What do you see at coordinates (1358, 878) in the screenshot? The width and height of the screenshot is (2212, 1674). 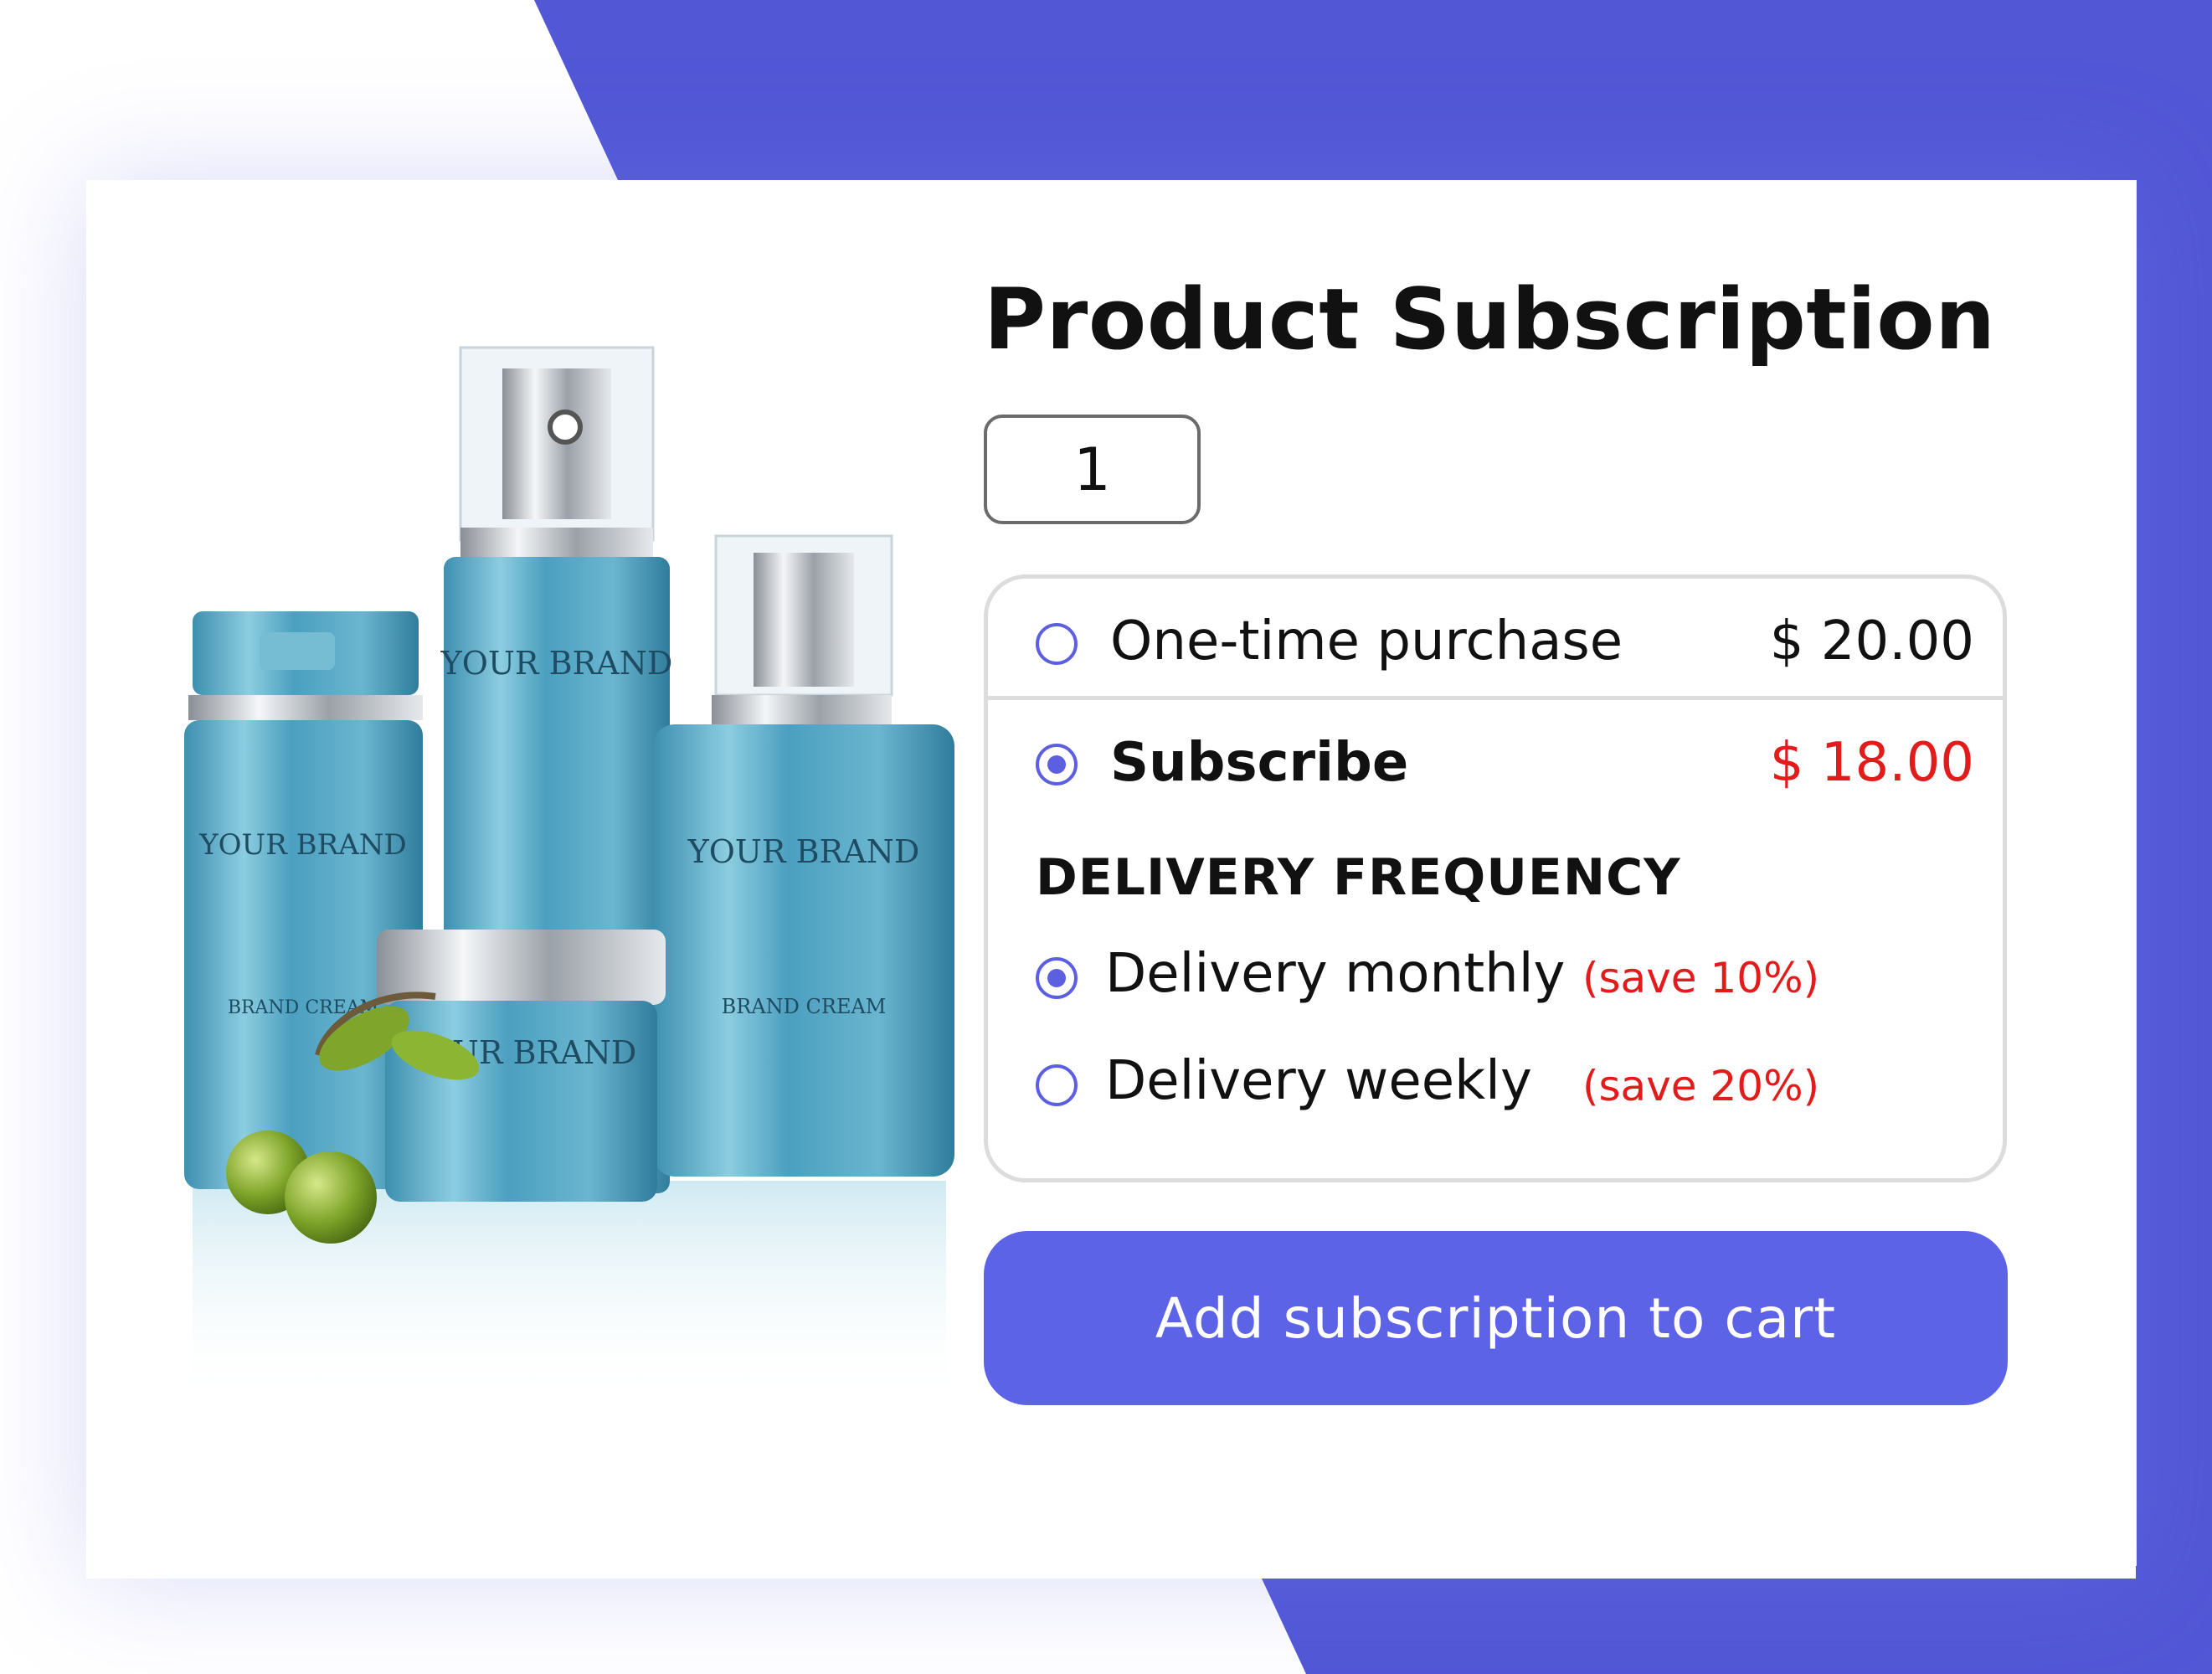 I see `delivery-frequency-heading: DELIVERY FREQUENCY` at bounding box center [1358, 878].